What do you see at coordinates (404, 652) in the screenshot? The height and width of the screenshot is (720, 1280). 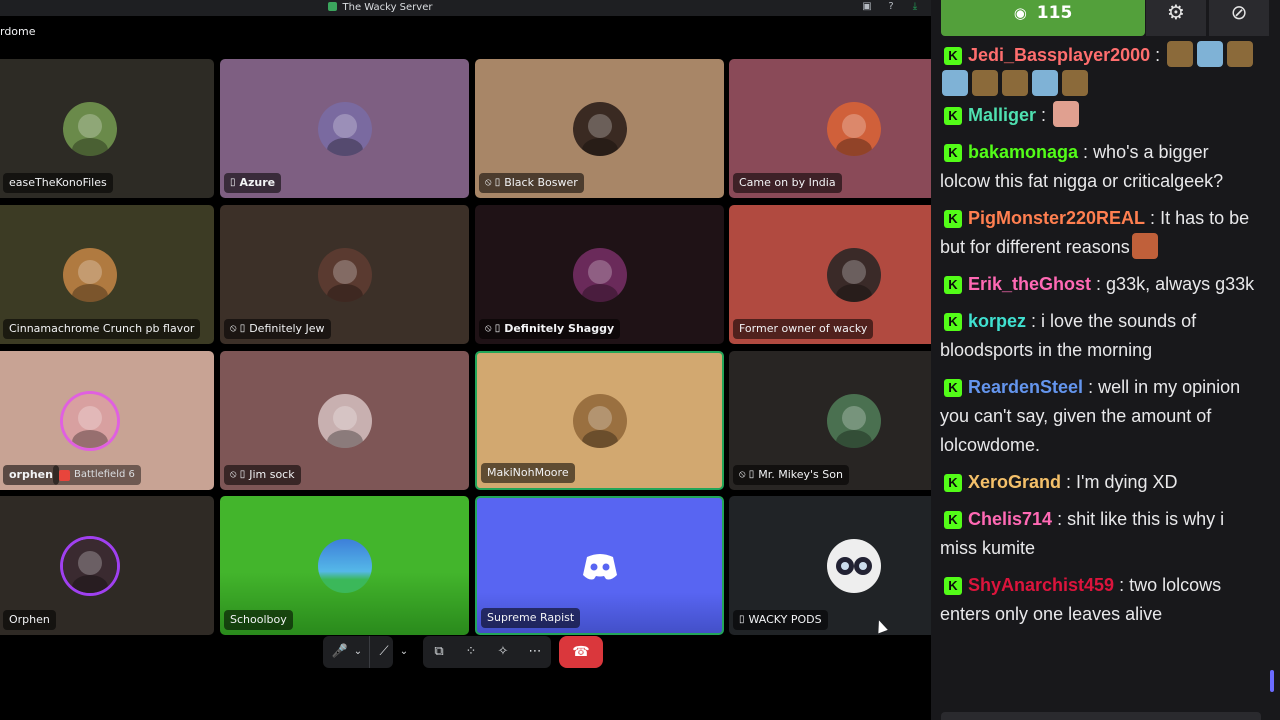 I see `camera-caret-icon: ⌄` at bounding box center [404, 652].